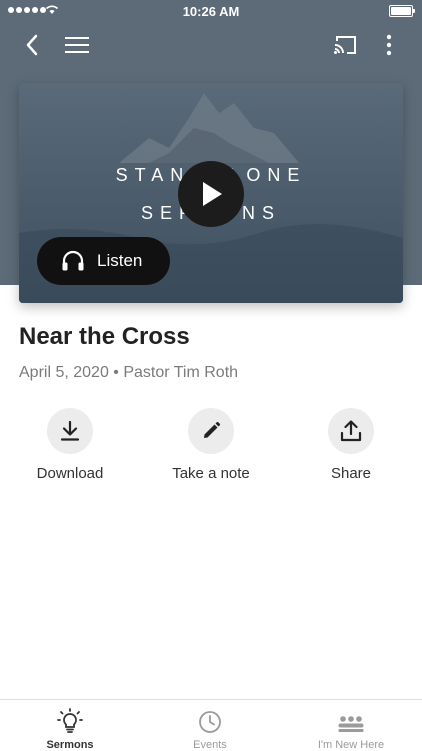  Describe the element at coordinates (73, 261) in the screenshot. I see `headphones-icon` at that location.